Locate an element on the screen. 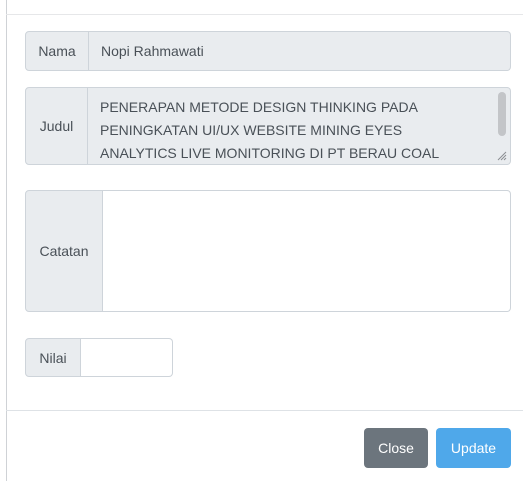 This screenshot has height=481, width=523. catatan-label: Catatan is located at coordinates (64, 251).